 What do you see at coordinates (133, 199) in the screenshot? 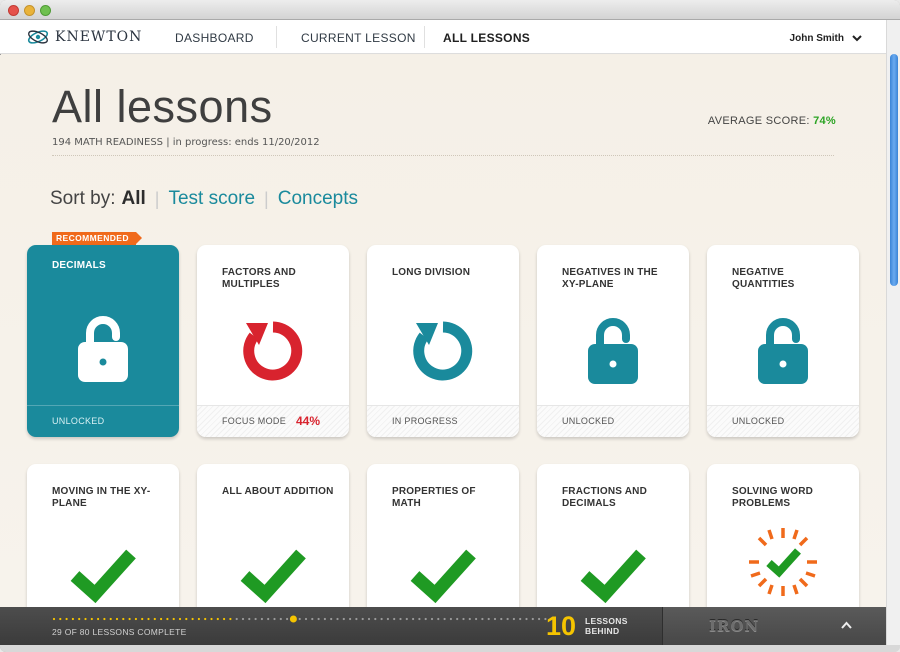
I see `sort-option-all: All` at bounding box center [133, 199].